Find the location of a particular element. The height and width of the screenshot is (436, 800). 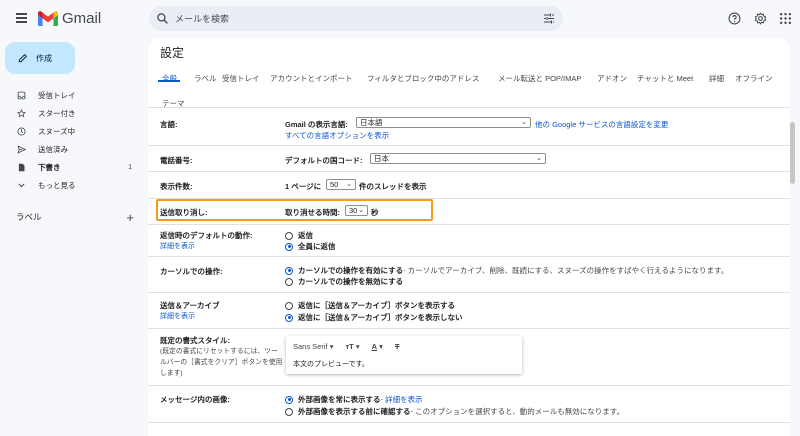

sidebar-item-label: 送信済み is located at coordinates (53, 149).